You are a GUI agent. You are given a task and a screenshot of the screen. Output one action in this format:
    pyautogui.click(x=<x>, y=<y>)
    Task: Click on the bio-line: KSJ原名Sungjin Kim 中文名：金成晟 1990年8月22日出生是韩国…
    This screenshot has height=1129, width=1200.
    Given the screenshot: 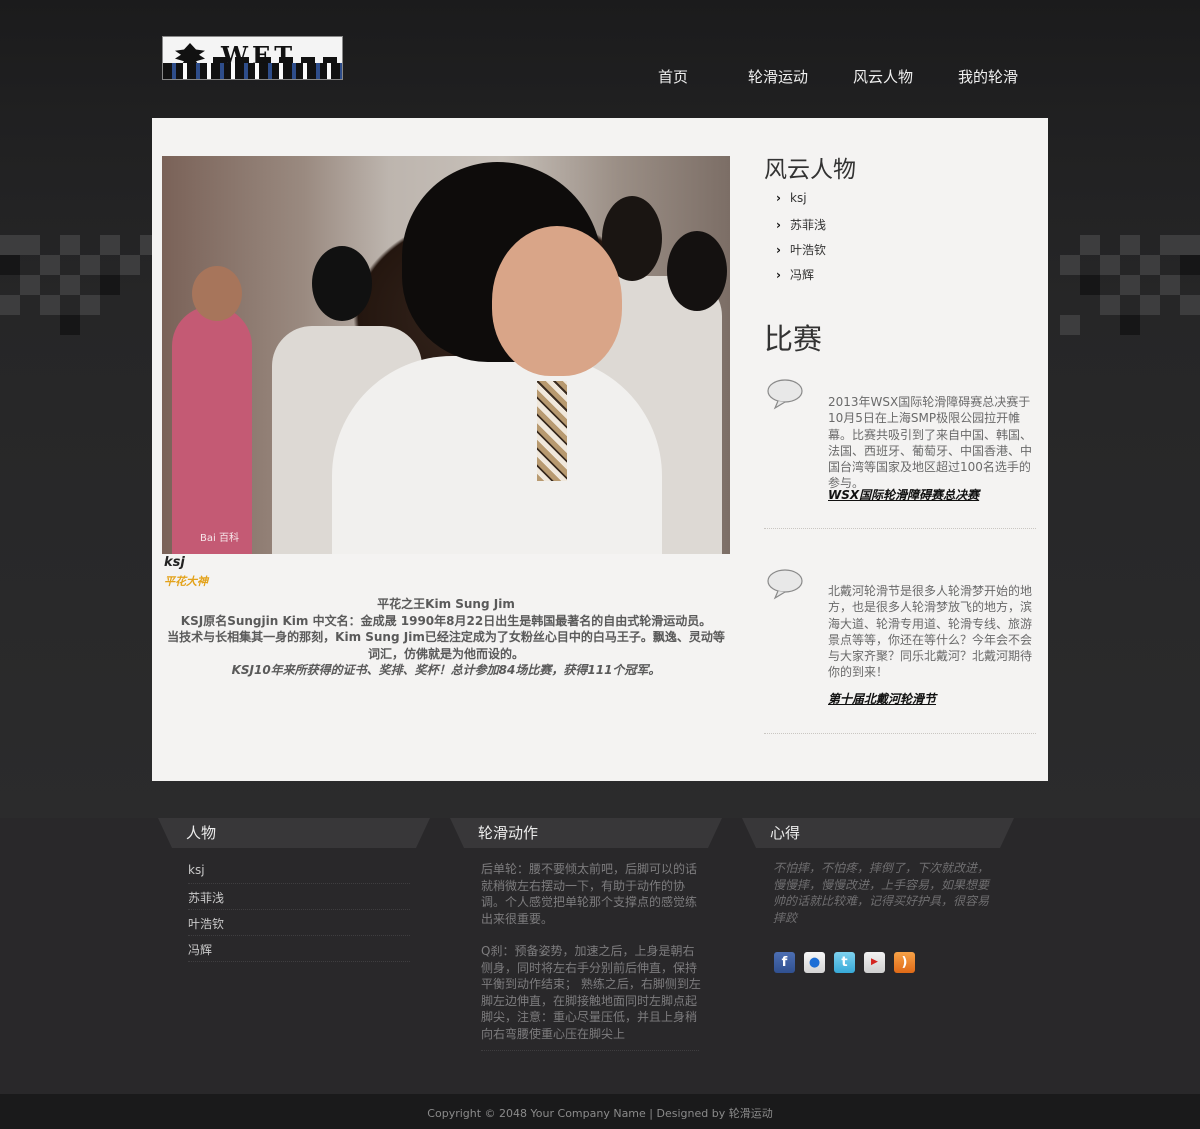 What is the action you would take?
    pyautogui.click(x=446, y=620)
    